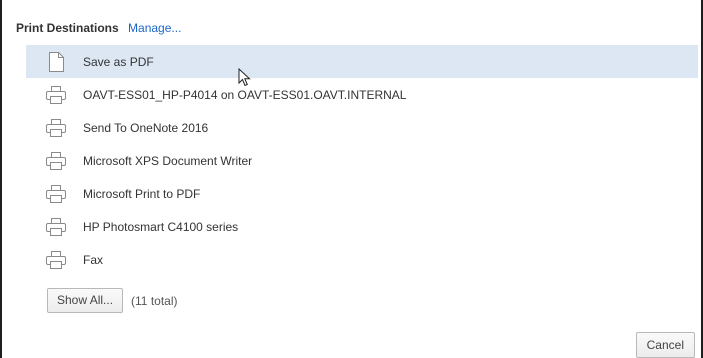  Describe the element at coordinates (665, 345) in the screenshot. I see `cancel-button: Cancel` at that location.